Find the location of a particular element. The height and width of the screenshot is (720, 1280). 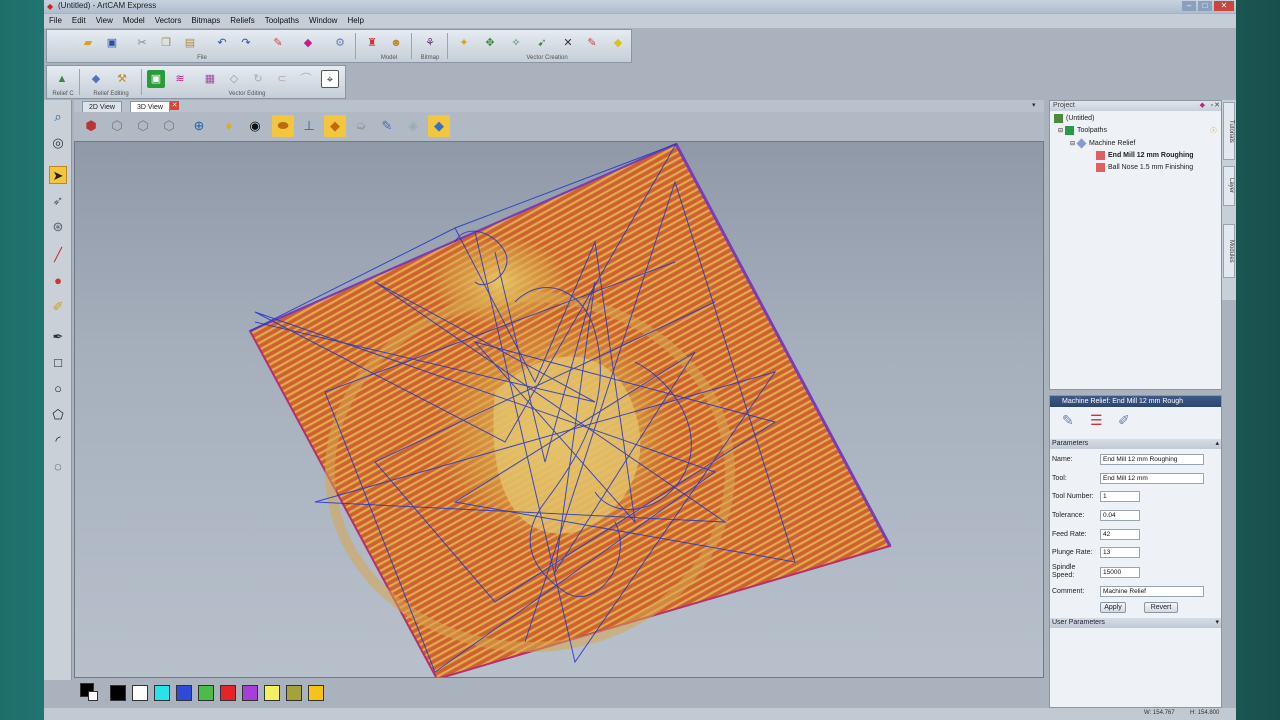

tree-root: (Untitled) is located at coordinates (1074, 119).